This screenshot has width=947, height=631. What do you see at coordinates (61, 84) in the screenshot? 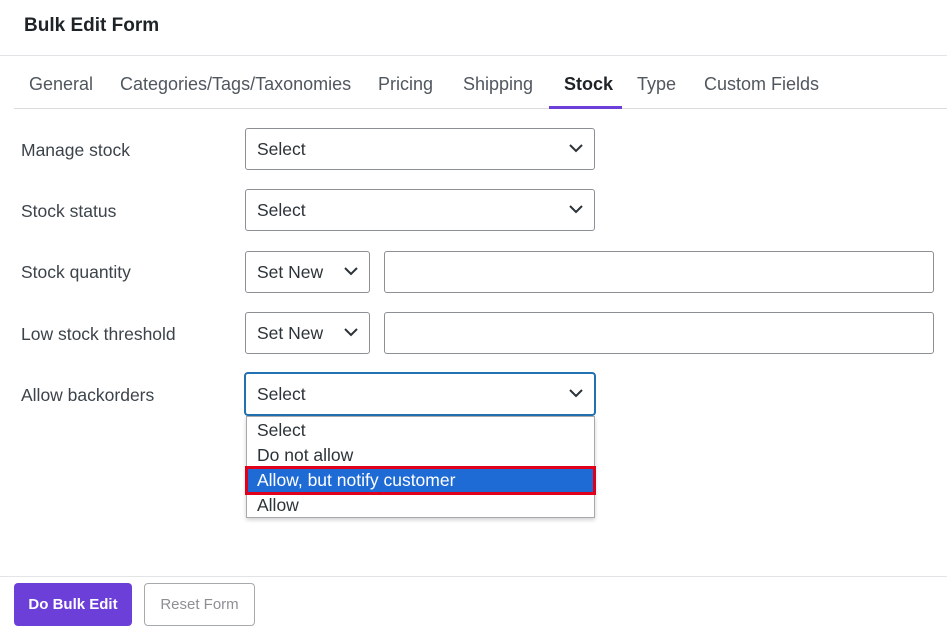
I see `tab-general: General` at bounding box center [61, 84].